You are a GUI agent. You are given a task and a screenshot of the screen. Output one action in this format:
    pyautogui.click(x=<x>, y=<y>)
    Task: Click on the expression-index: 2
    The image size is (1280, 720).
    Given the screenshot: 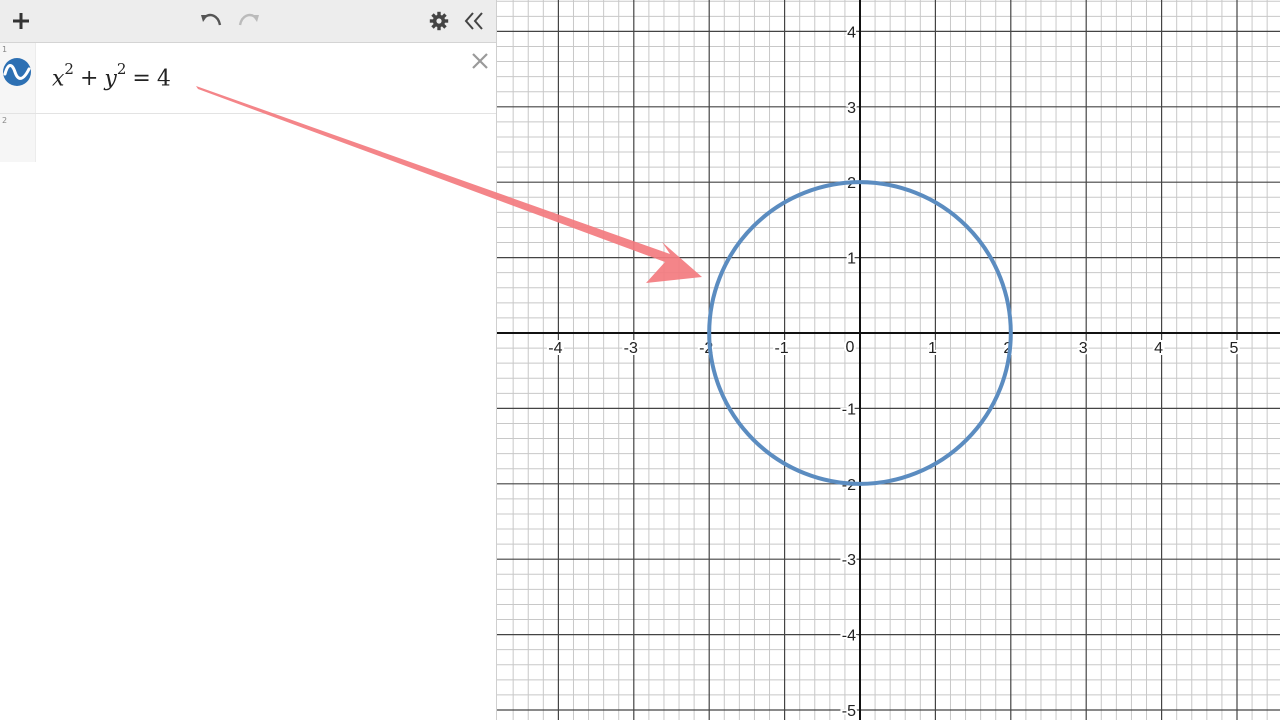 What is the action you would take?
    pyautogui.click(x=5, y=120)
    